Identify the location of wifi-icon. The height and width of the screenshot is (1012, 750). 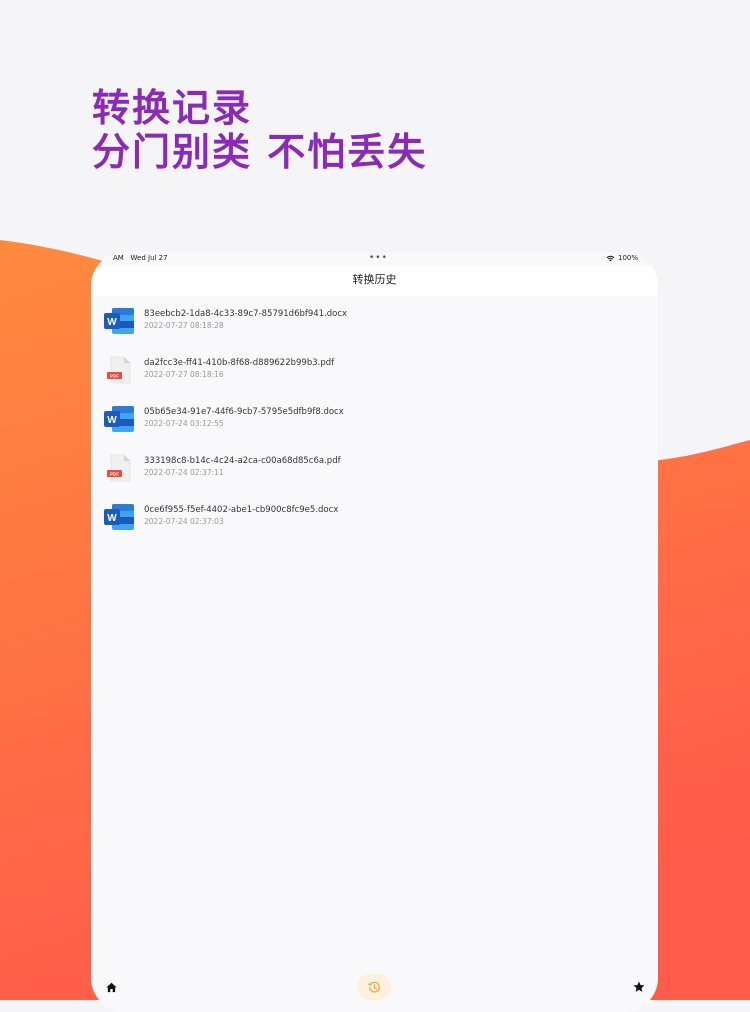
(610, 258).